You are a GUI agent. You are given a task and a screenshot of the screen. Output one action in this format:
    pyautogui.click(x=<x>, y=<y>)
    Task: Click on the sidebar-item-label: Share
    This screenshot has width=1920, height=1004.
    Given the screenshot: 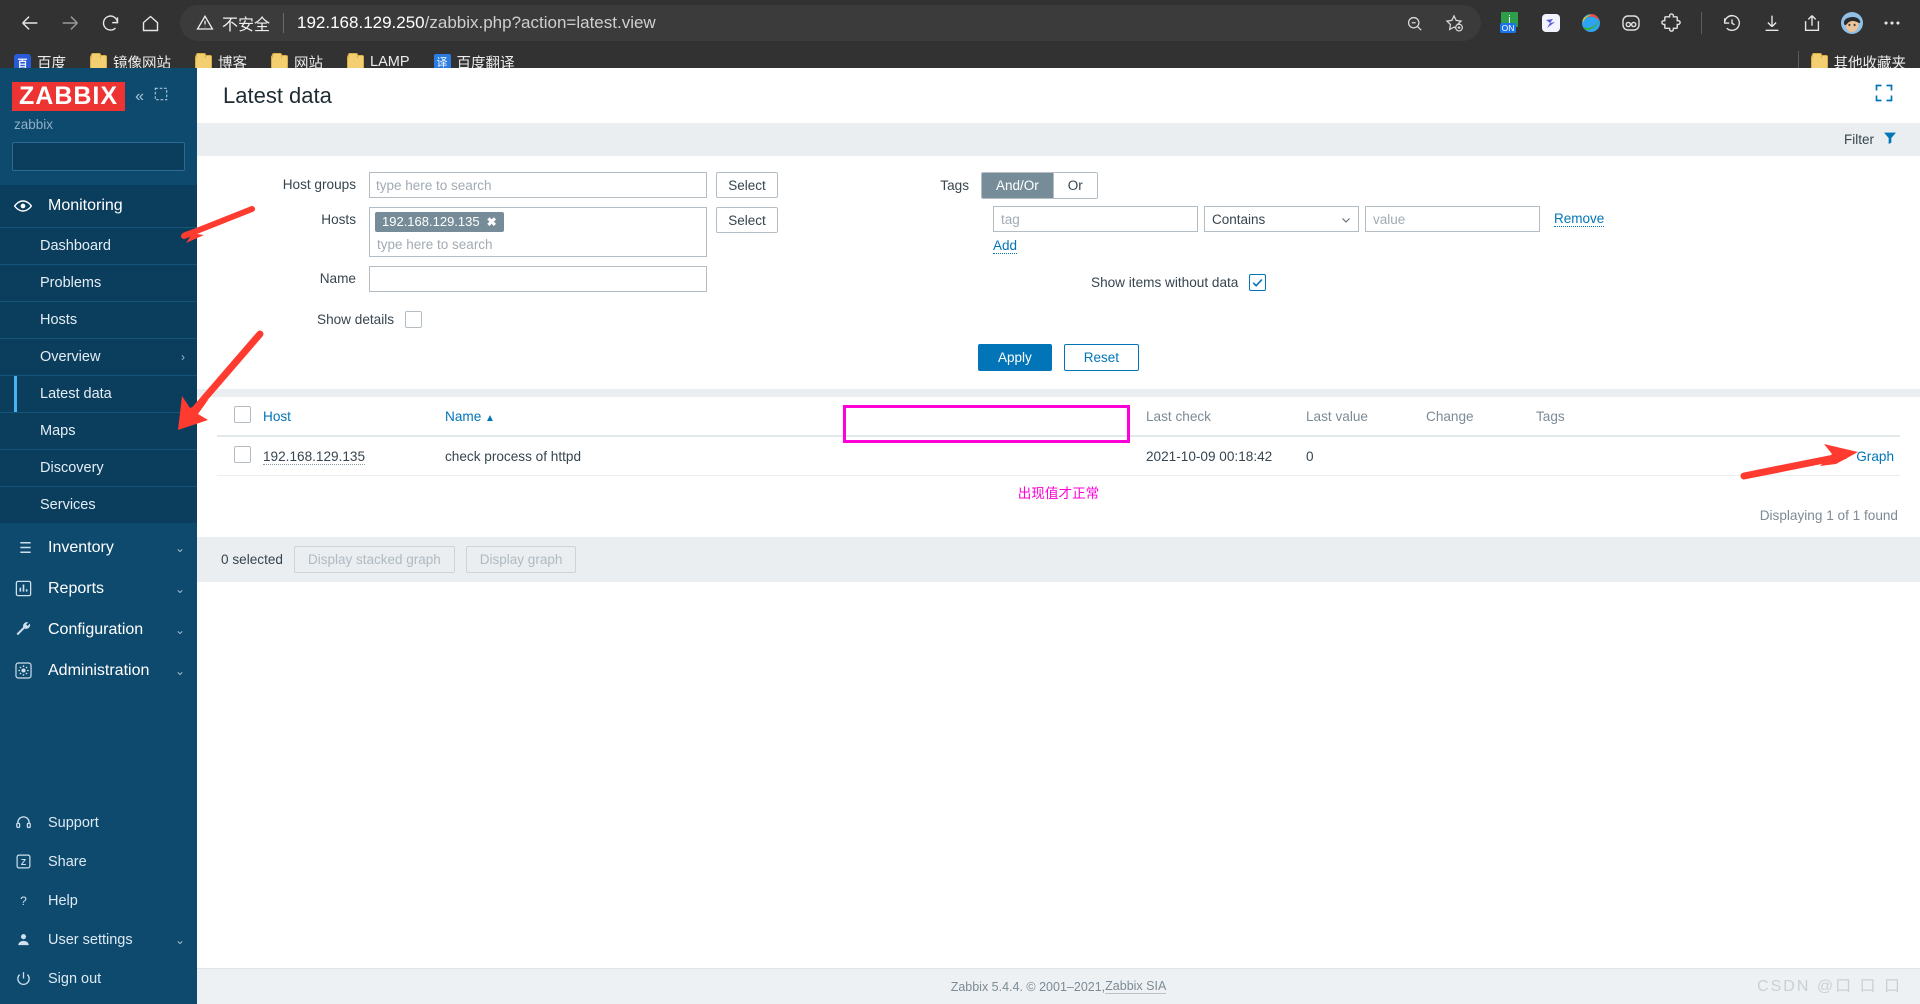 What is the action you would take?
    pyautogui.click(x=67, y=861)
    